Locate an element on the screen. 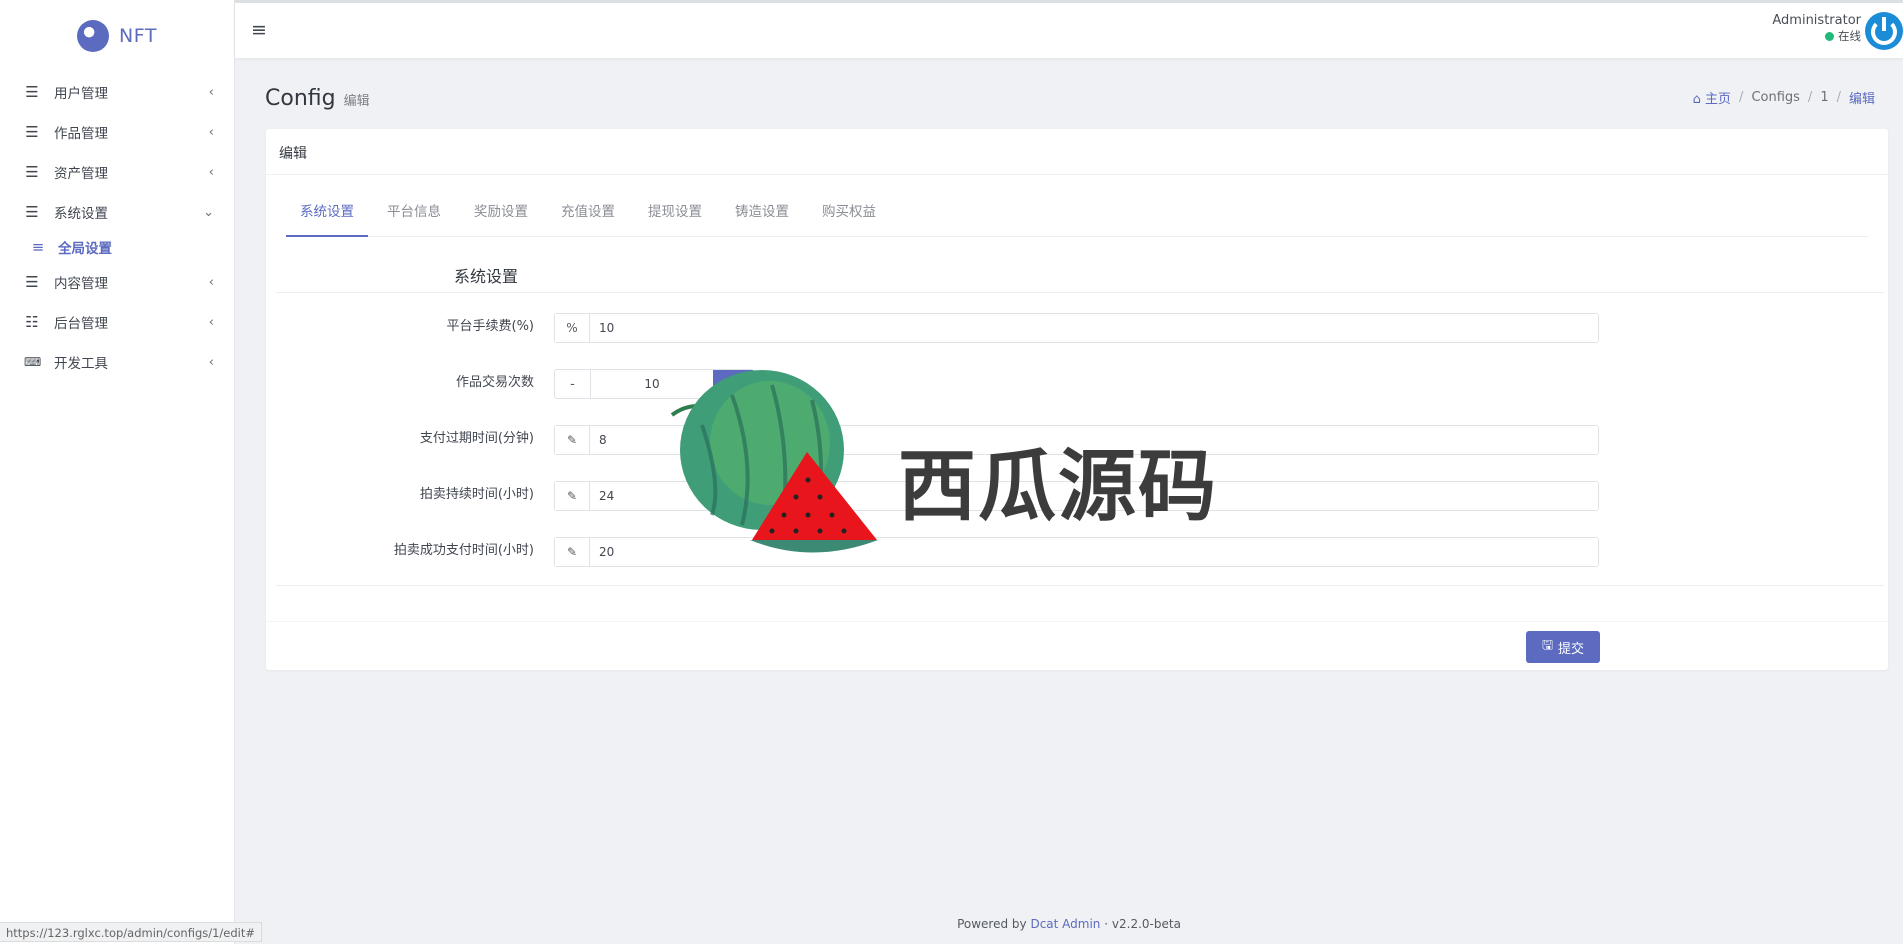  form-row-platform-fee: 平台手续费(%) % is located at coordinates (1076, 329).